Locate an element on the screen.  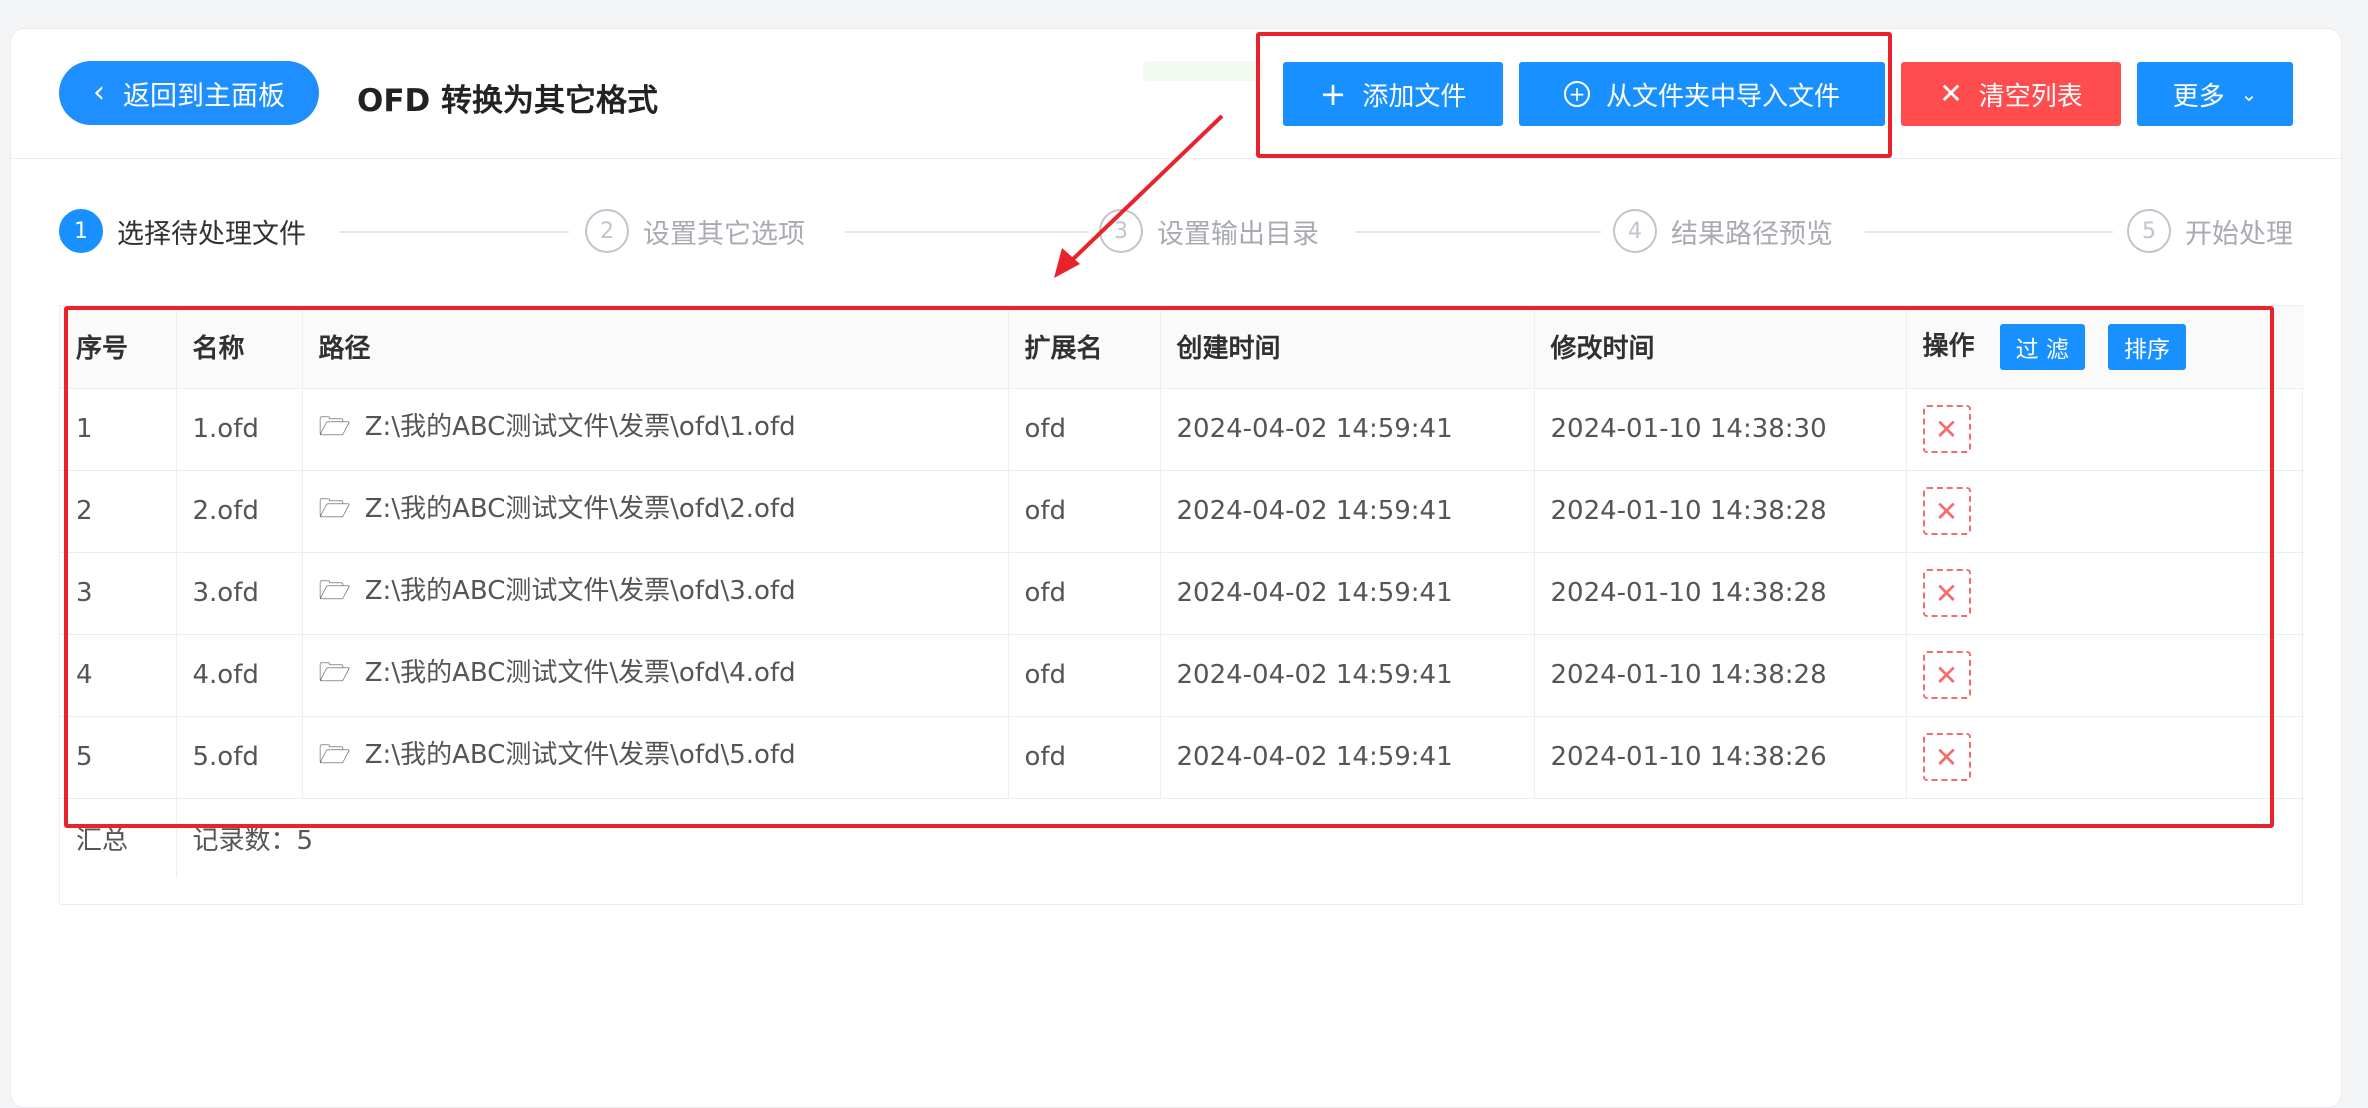
more-label: 更多 is located at coordinates (2198, 96).